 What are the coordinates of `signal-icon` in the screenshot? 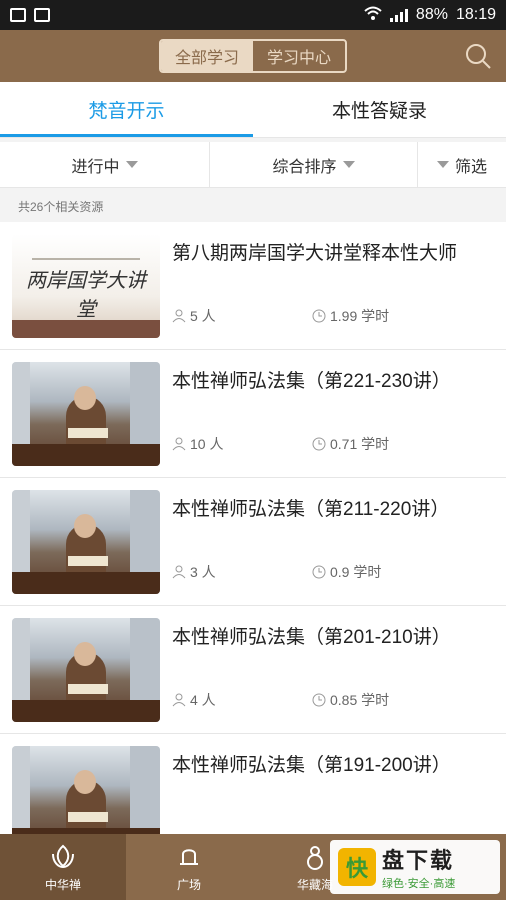 It's located at (398, 15).